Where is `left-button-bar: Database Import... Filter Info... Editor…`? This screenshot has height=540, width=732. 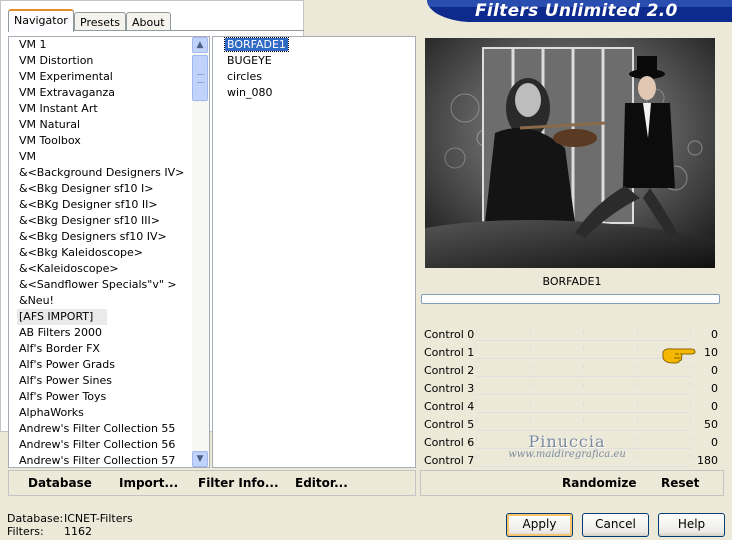 left-button-bar: Database Import... Filter Info... Editor… is located at coordinates (212, 483).